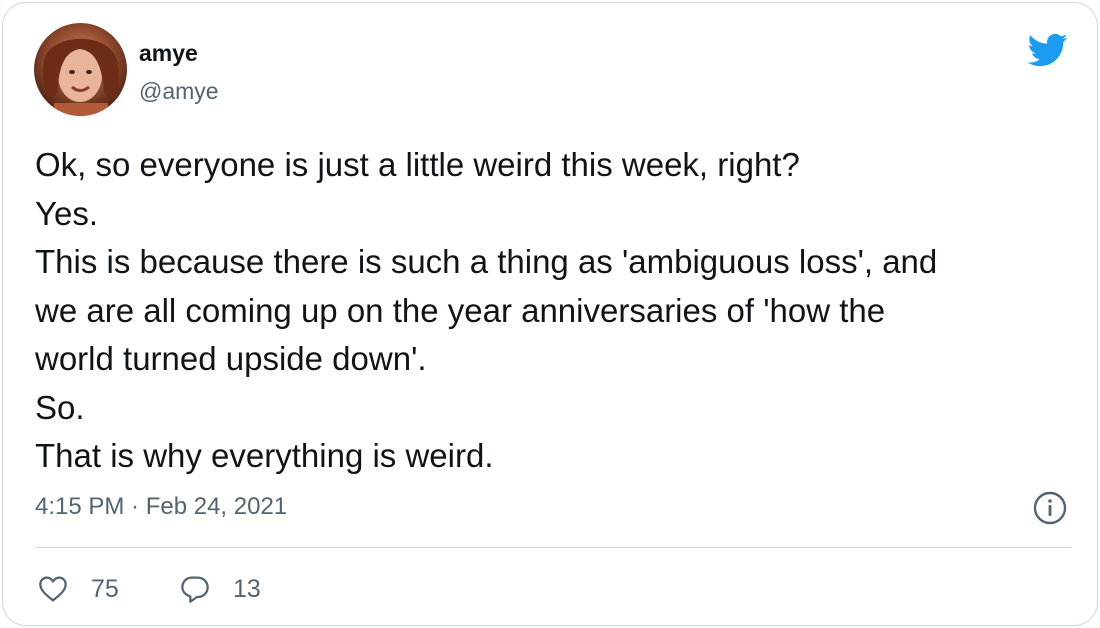 This screenshot has width=1100, height=628. Describe the element at coordinates (105, 588) in the screenshot. I see `like-count: 75` at that location.